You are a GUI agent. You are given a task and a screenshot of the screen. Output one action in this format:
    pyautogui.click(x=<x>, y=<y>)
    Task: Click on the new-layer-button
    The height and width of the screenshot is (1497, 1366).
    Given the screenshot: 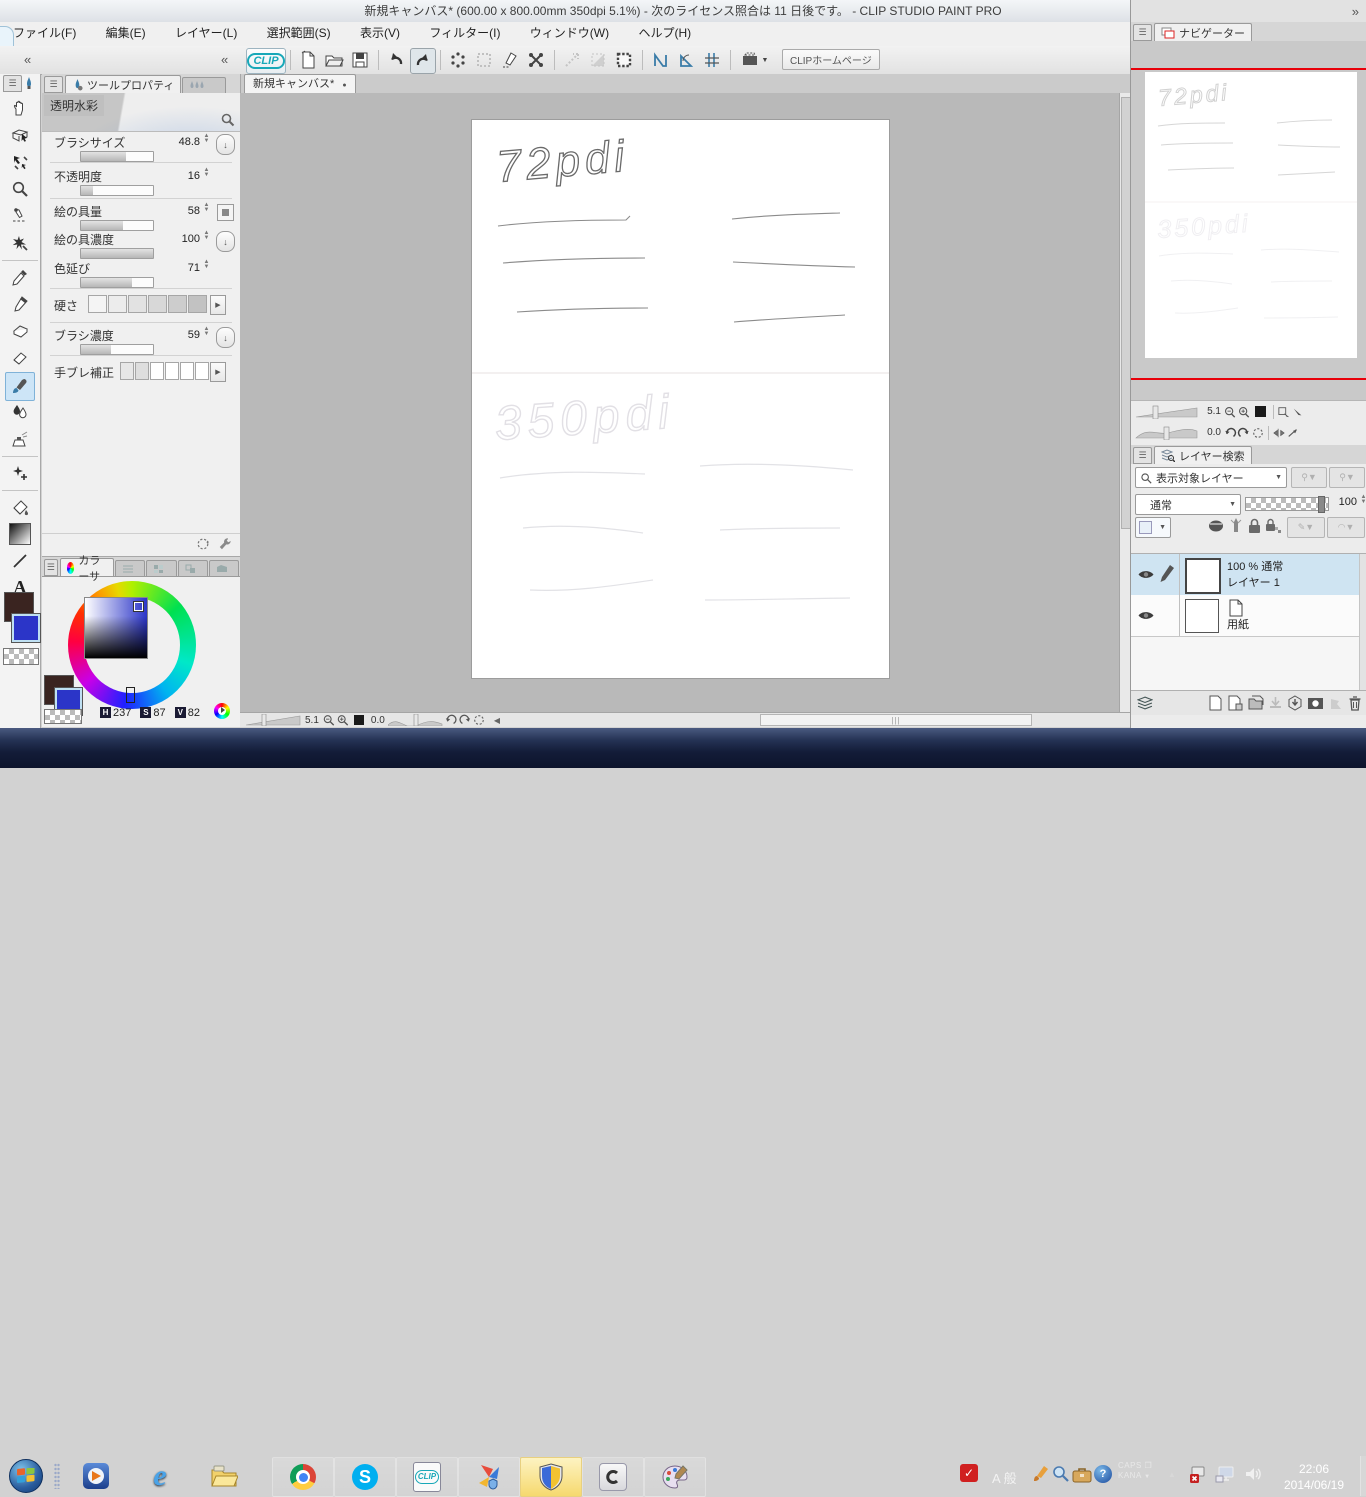 What is the action you would take?
    pyautogui.click(x=1215, y=703)
    